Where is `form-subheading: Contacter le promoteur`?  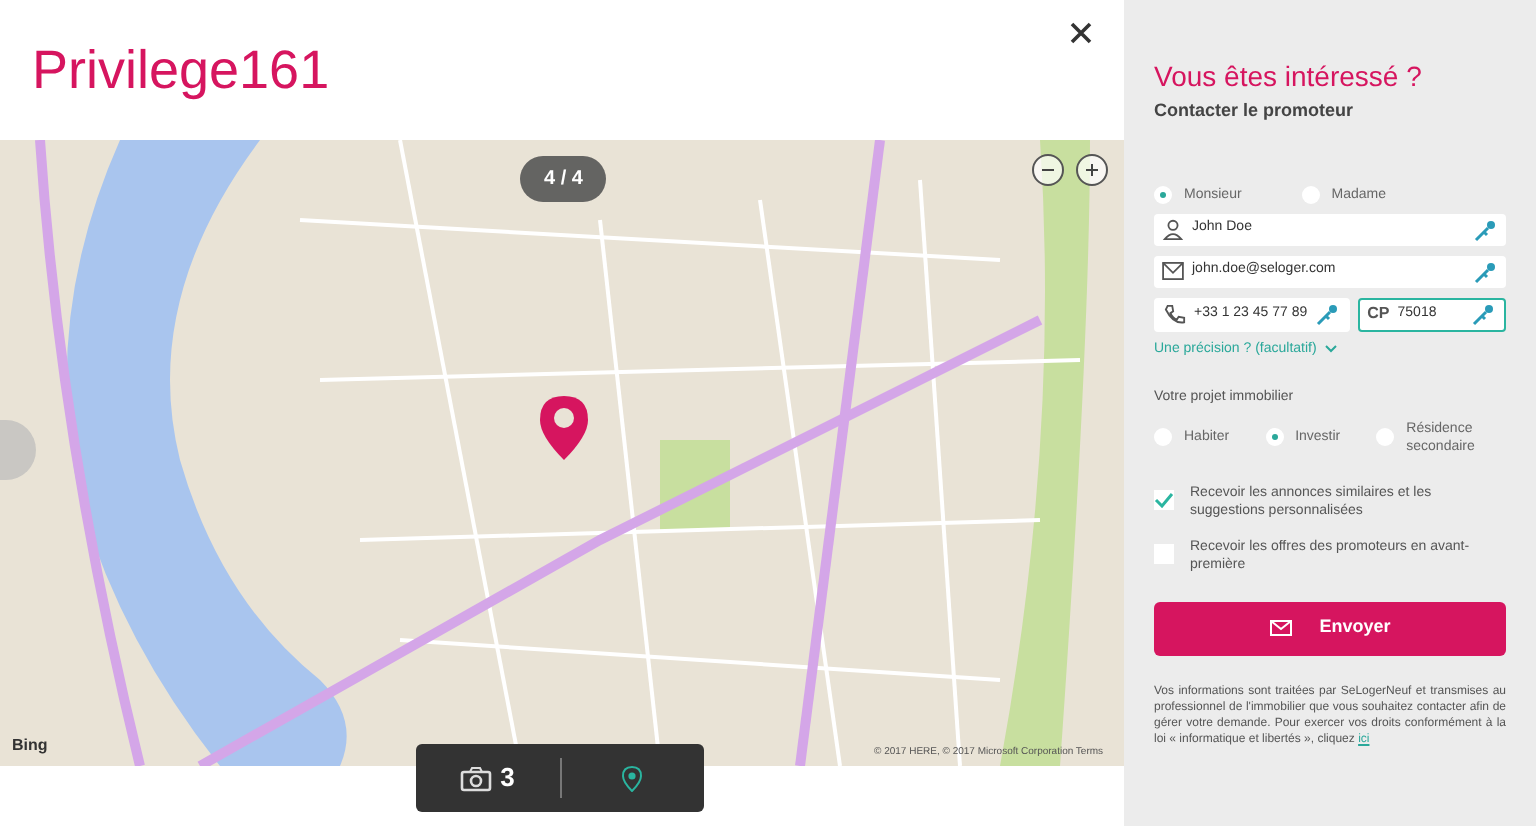 form-subheading: Contacter le promoteur is located at coordinates (1255, 111).